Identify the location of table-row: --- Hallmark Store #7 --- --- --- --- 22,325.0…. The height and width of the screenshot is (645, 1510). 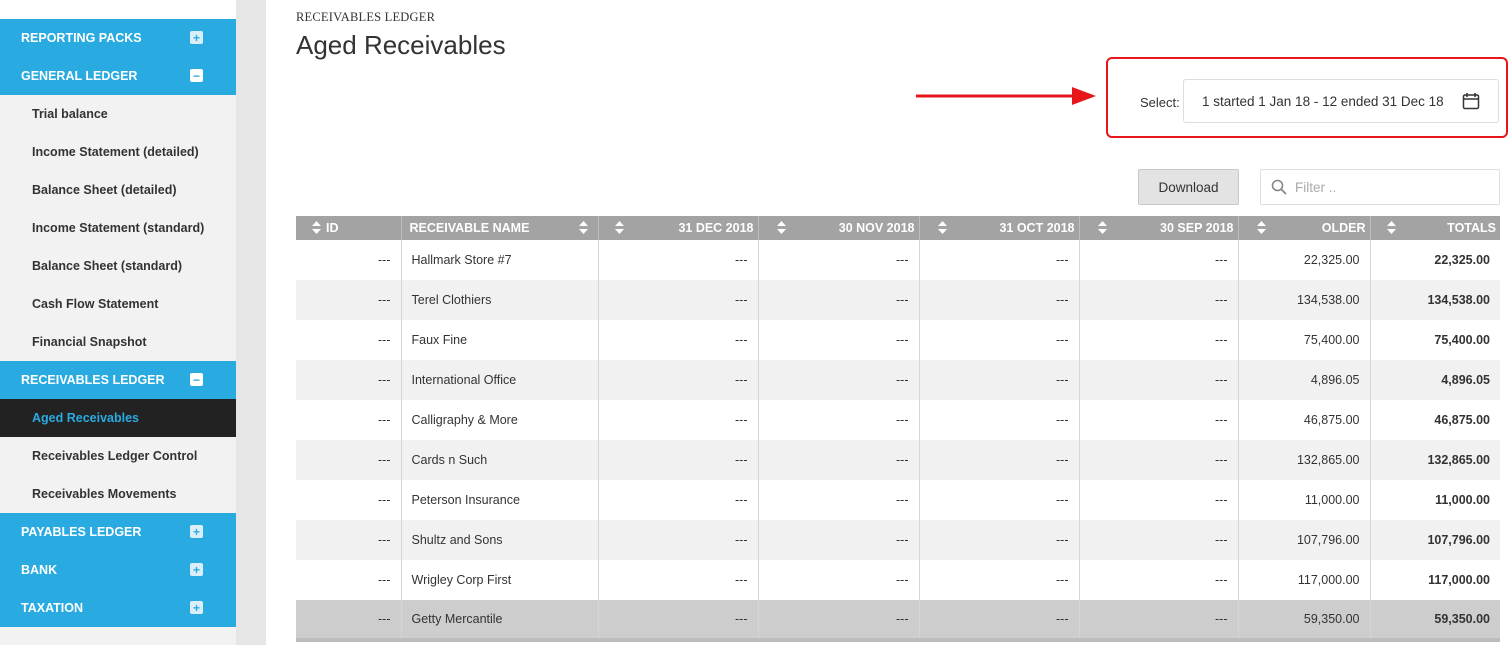
(898, 260).